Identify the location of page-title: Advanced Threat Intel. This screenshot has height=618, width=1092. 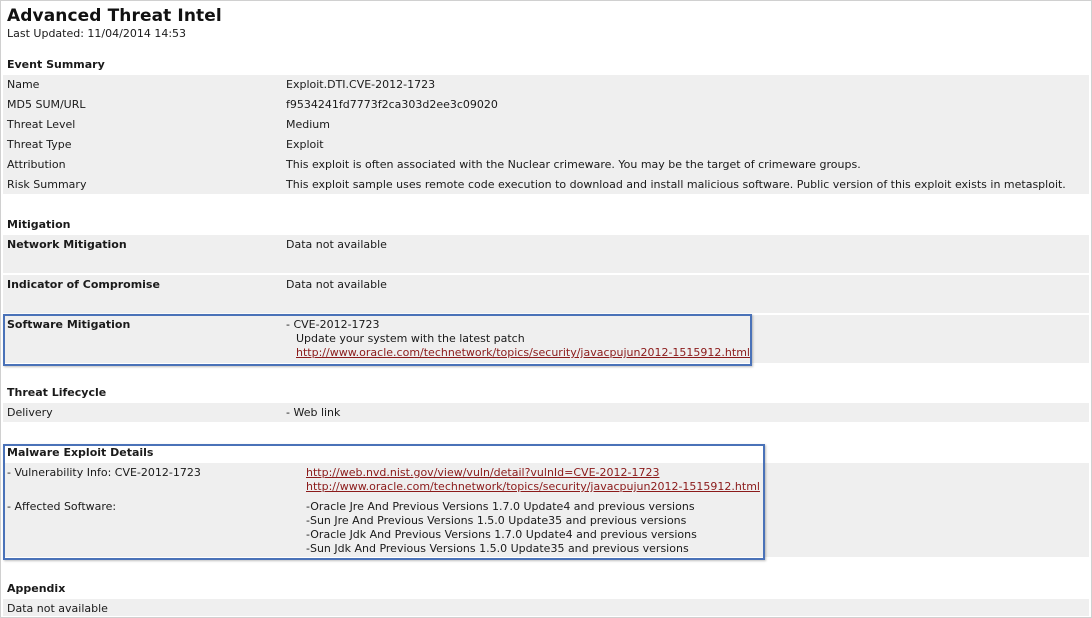
(114, 16).